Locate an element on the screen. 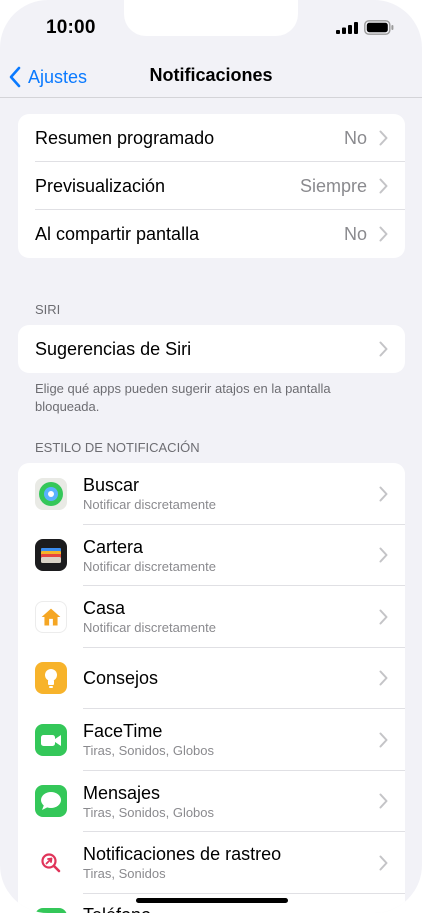 The width and height of the screenshot is (422, 913). app-row-mensajes: Mensajes Tiras, Sonidos, Globos is located at coordinates (211, 801).